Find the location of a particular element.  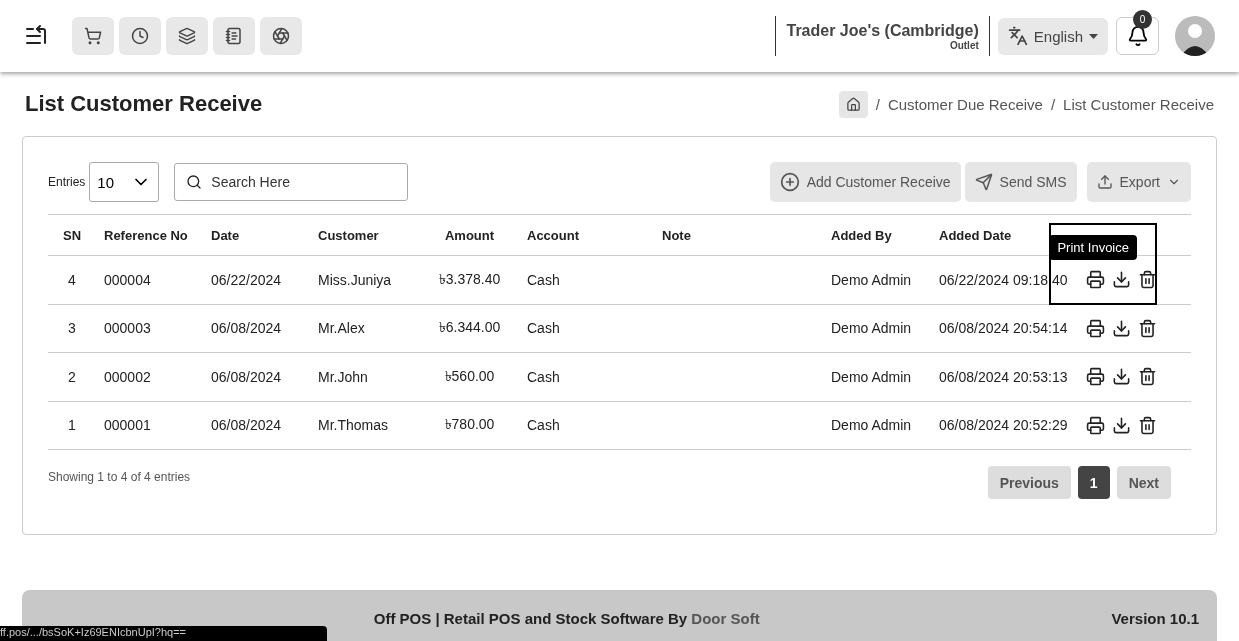

table-cell-text: Mr.Alex is located at coordinates (341, 328).